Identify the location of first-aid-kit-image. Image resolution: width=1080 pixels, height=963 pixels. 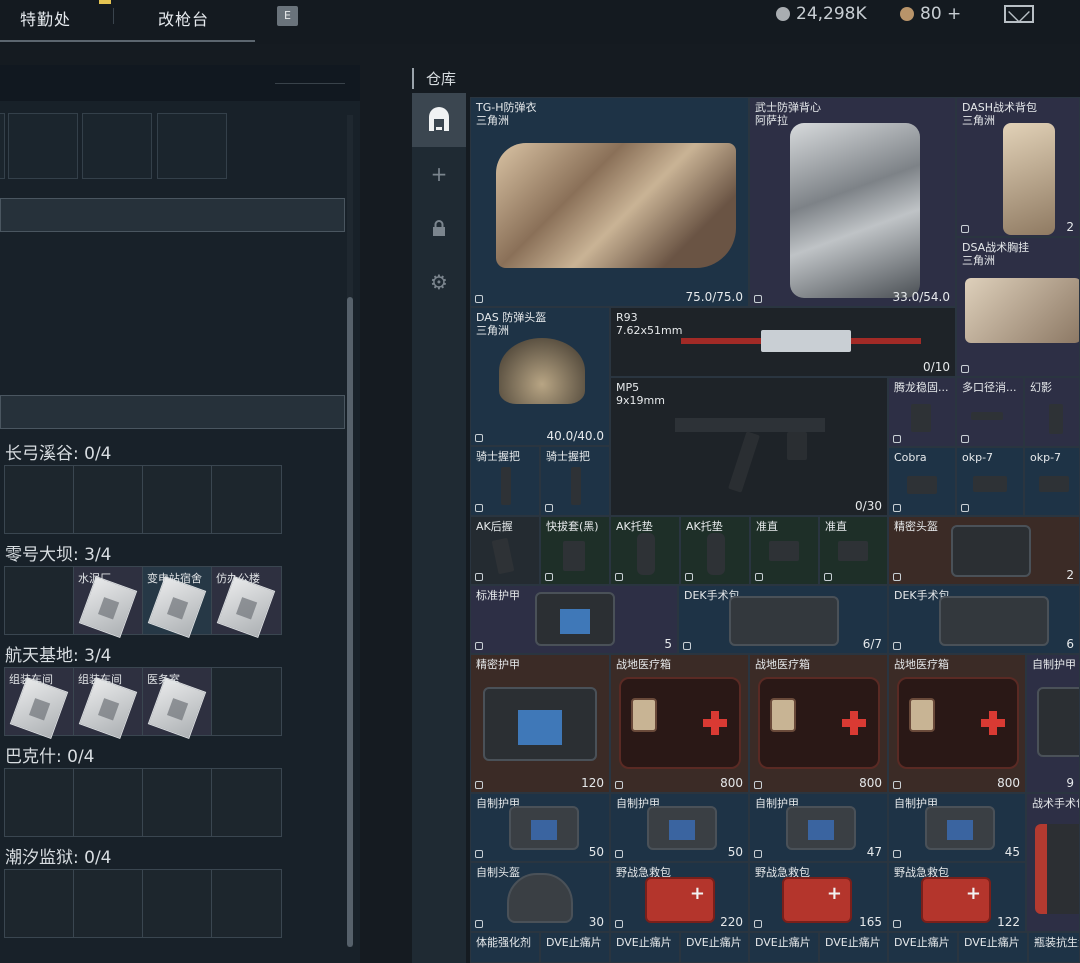
(956, 900).